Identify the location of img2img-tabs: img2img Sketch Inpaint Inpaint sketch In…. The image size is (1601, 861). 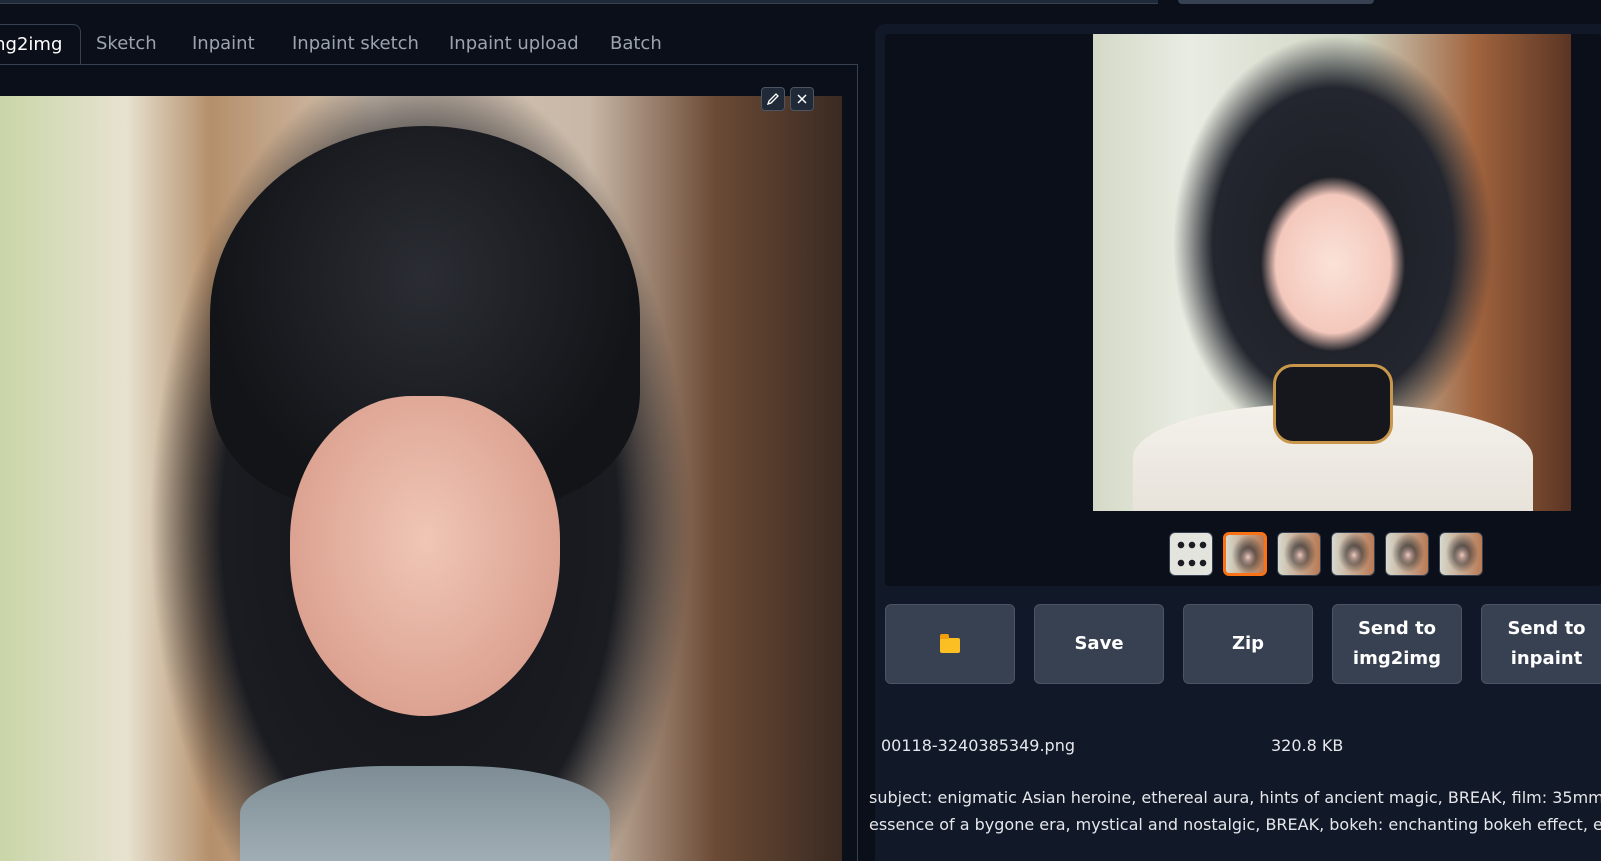
(430, 45).